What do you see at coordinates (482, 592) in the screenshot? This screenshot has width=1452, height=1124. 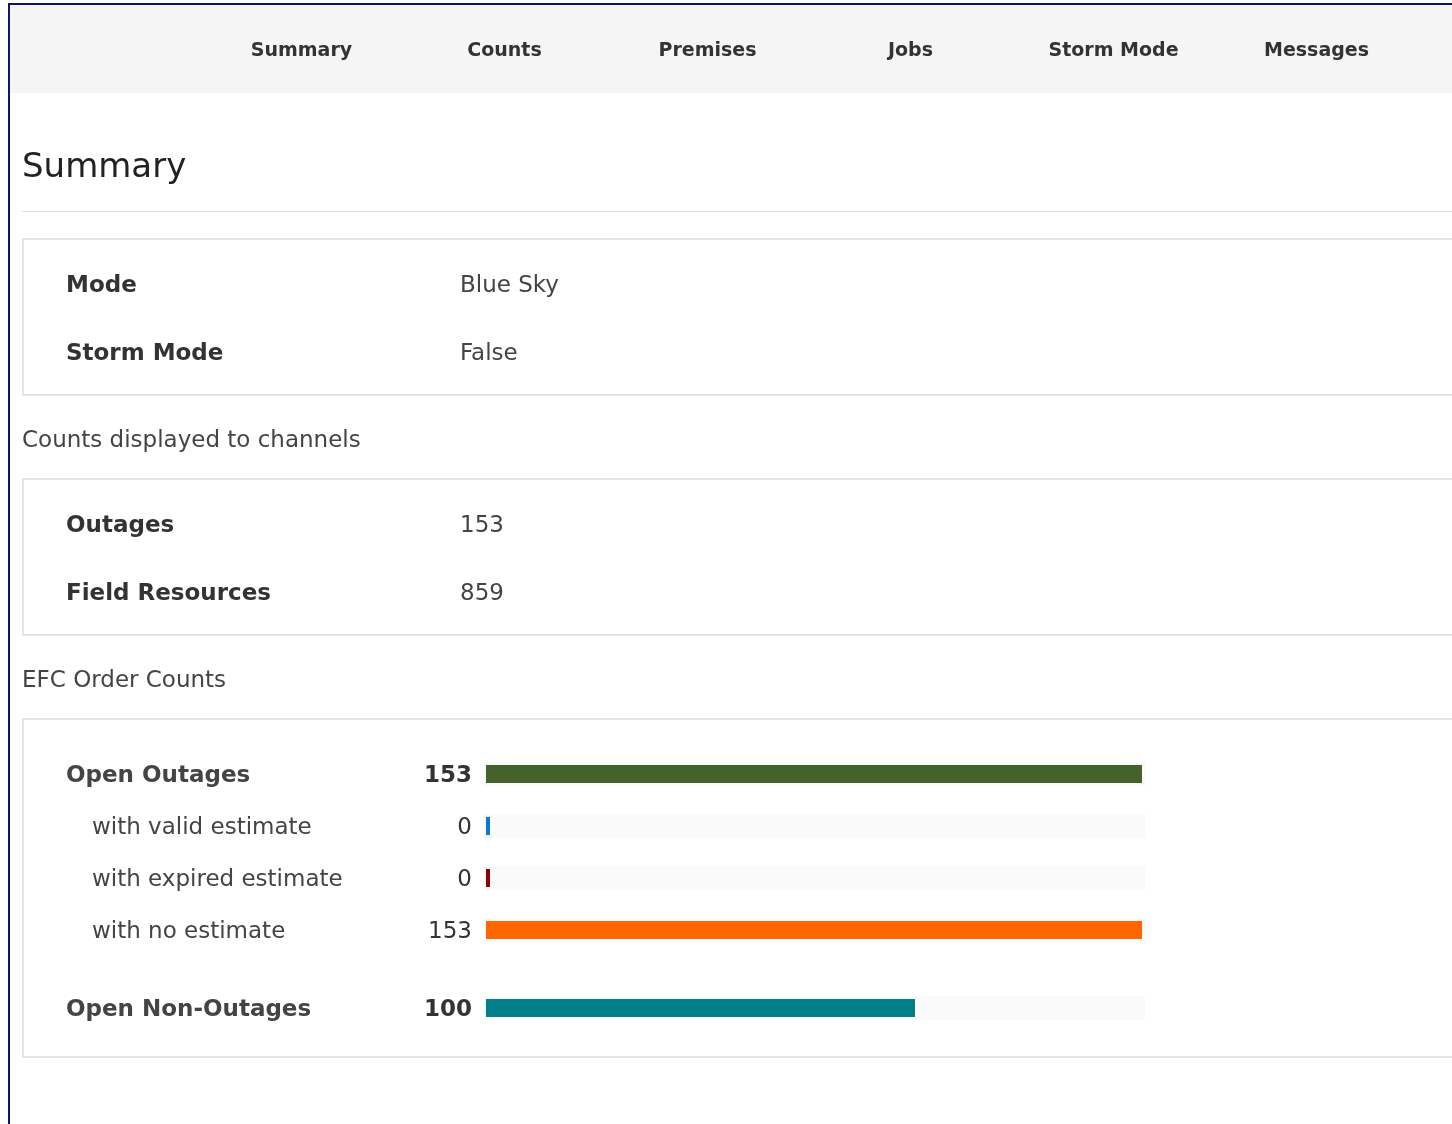 I see `field-value: 859` at bounding box center [482, 592].